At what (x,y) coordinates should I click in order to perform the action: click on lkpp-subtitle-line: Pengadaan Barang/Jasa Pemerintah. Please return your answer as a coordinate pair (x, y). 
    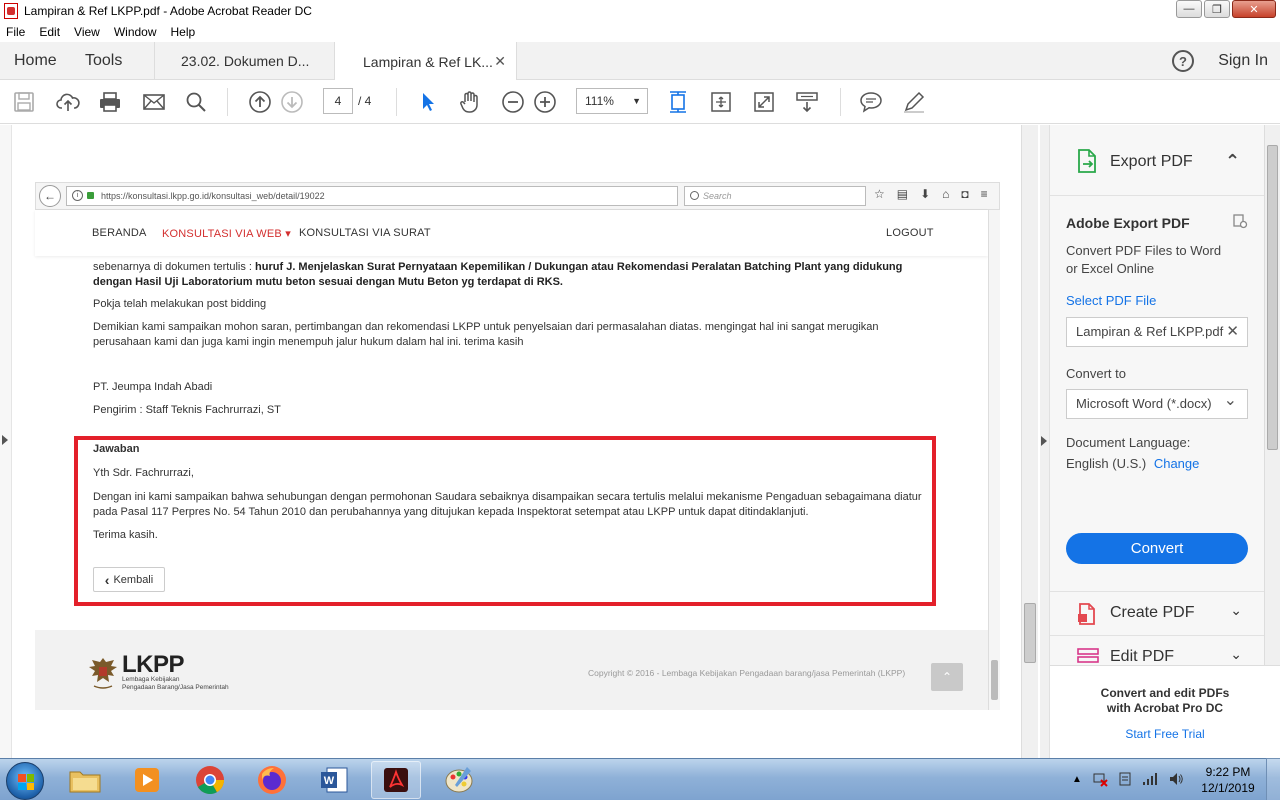
    Looking at the image, I should click on (175, 687).